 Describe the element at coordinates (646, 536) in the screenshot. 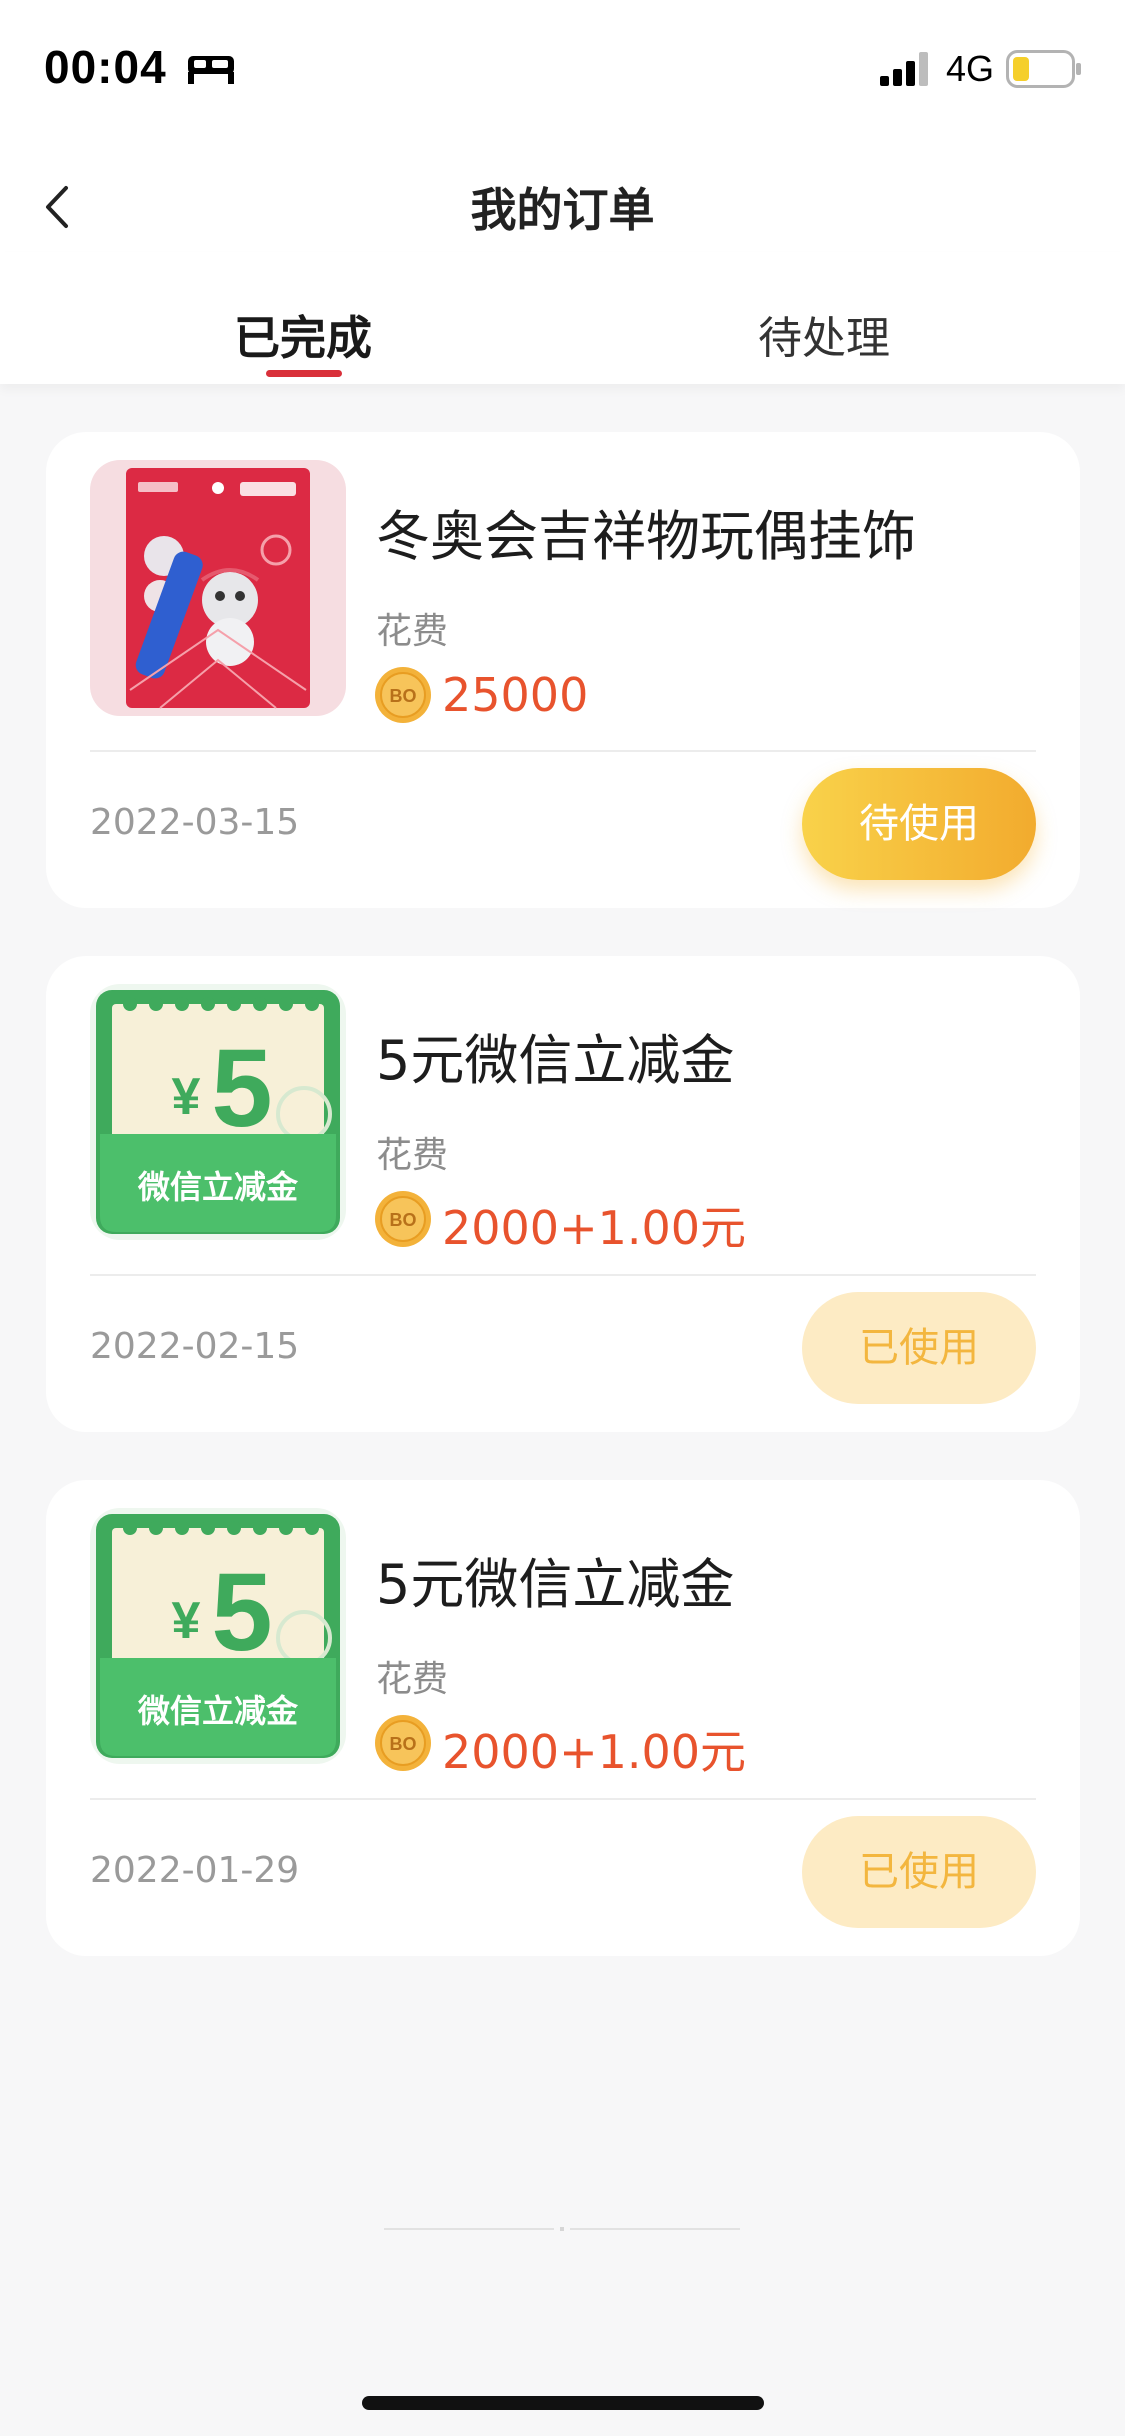

I see `product-name: 冬奥会吉祥物玩偶挂饰` at that location.